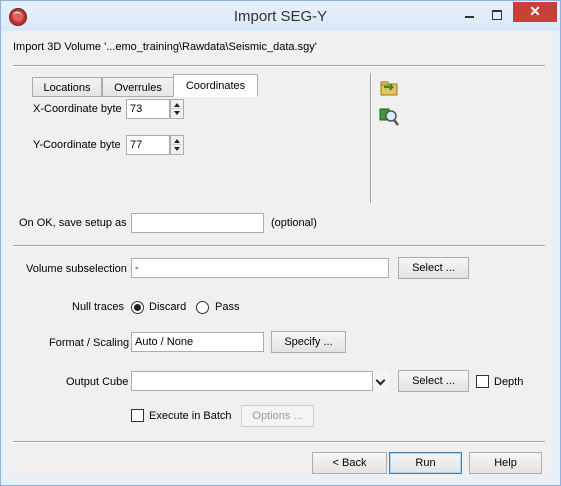 The height and width of the screenshot is (486, 561). I want to click on run-button: Run, so click(425, 463).